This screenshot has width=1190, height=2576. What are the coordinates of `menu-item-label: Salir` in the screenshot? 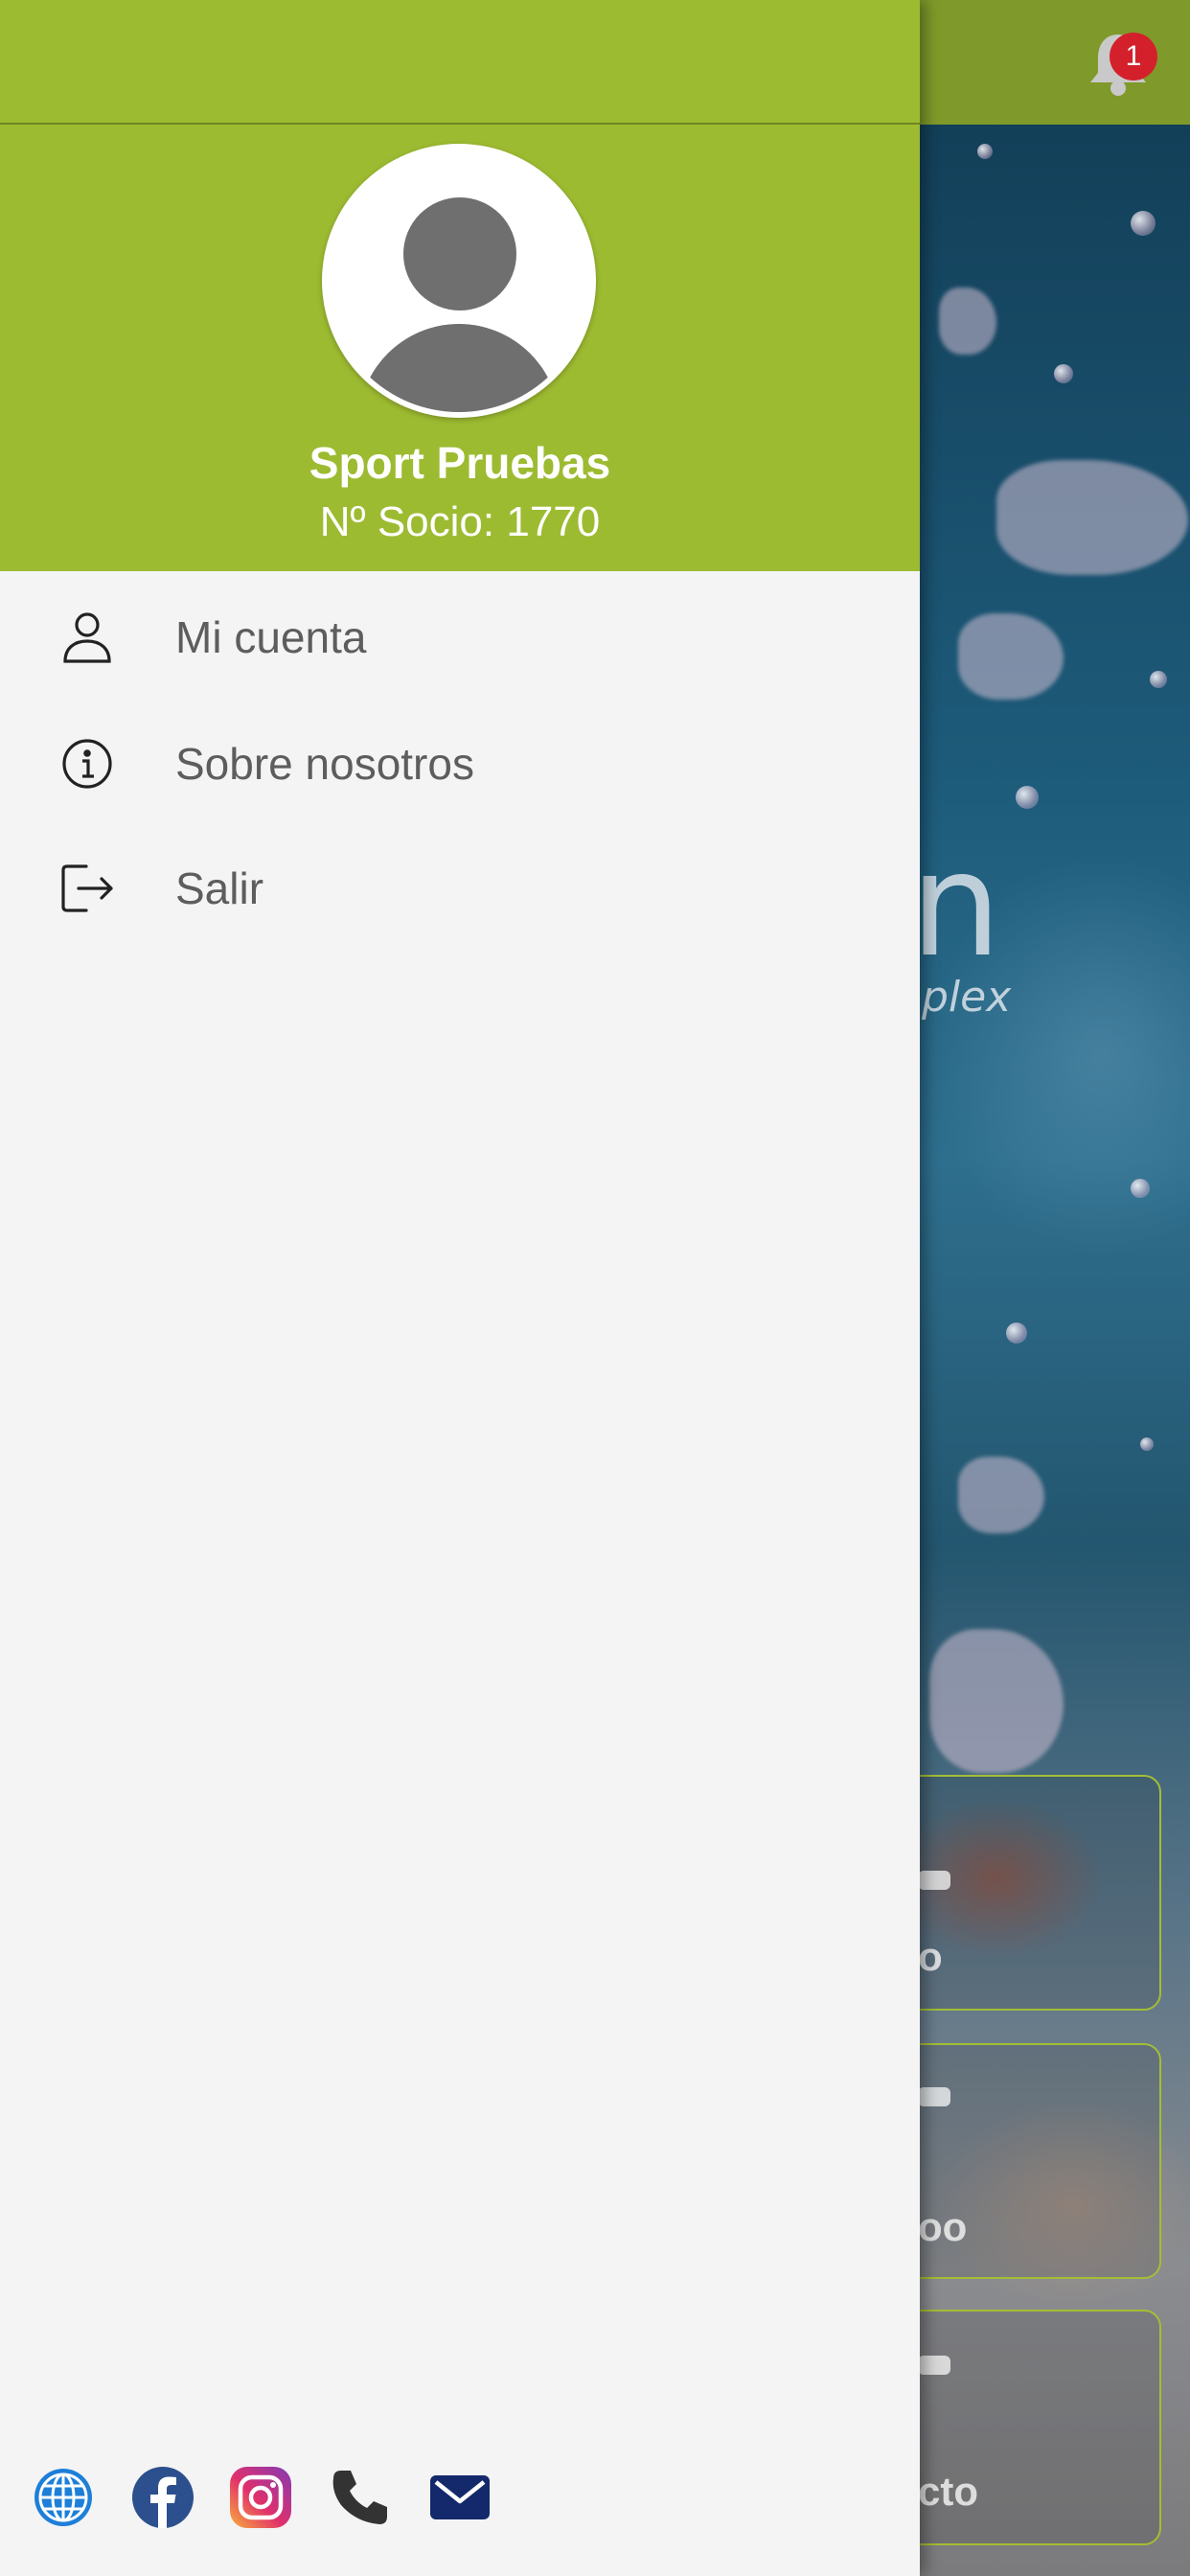 It's located at (220, 888).